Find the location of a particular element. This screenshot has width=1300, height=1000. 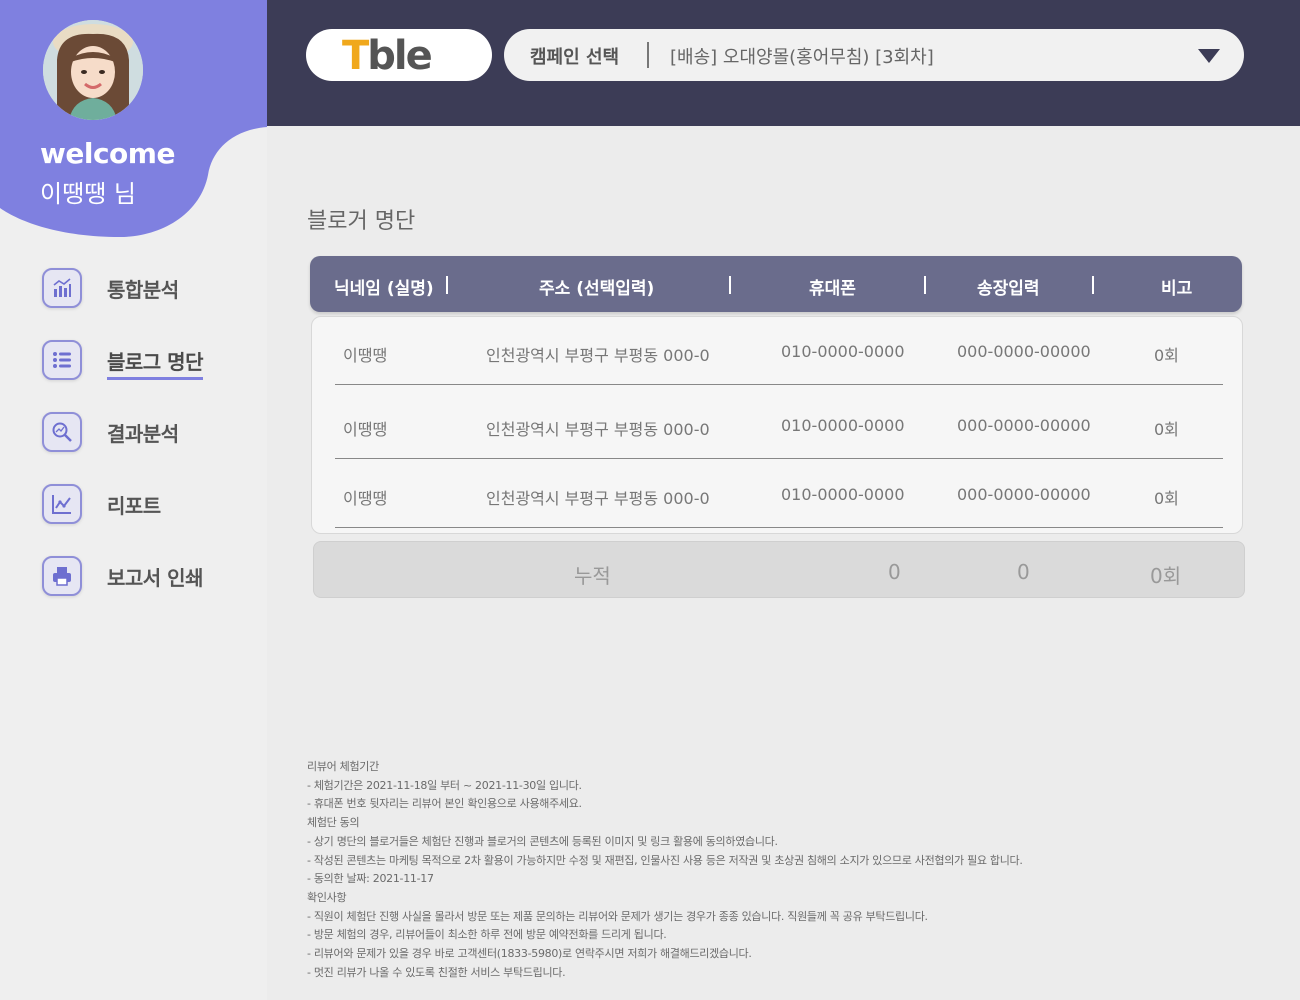

logo: Tble is located at coordinates (399, 55).